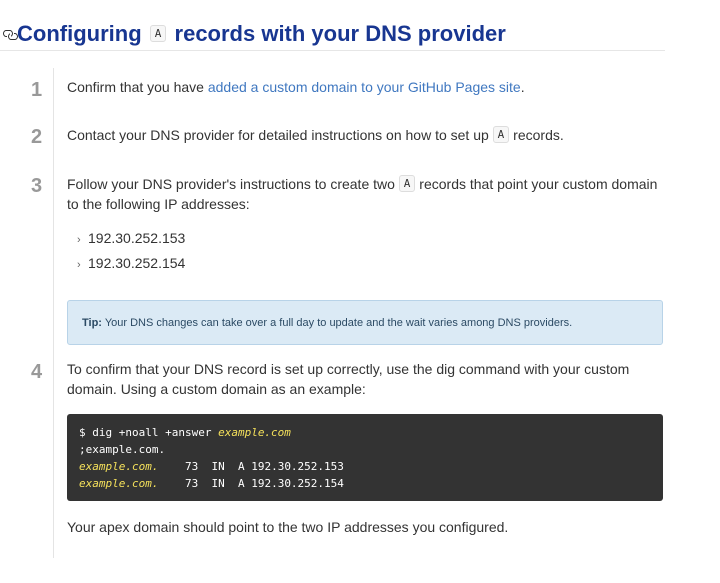 This screenshot has height=583, width=720. Describe the element at coordinates (137, 87) in the screenshot. I see `step-1-text-before: Confirm that you have` at that location.